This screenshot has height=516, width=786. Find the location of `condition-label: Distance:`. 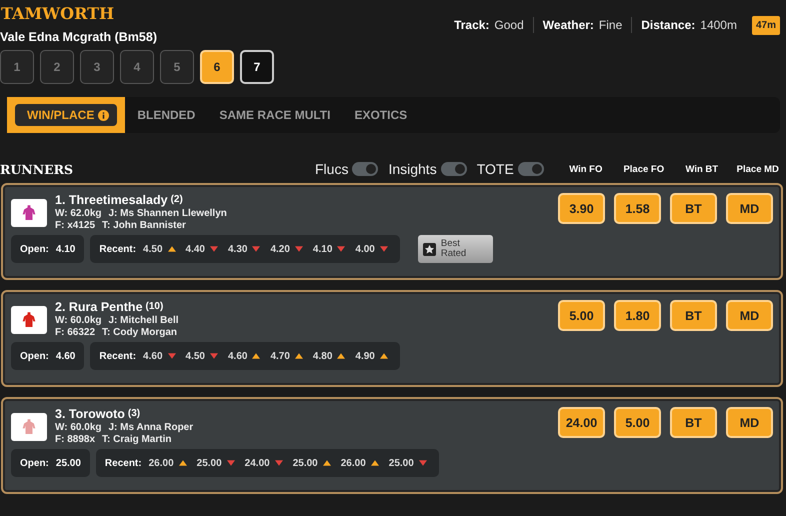

condition-label: Distance: is located at coordinates (668, 25).